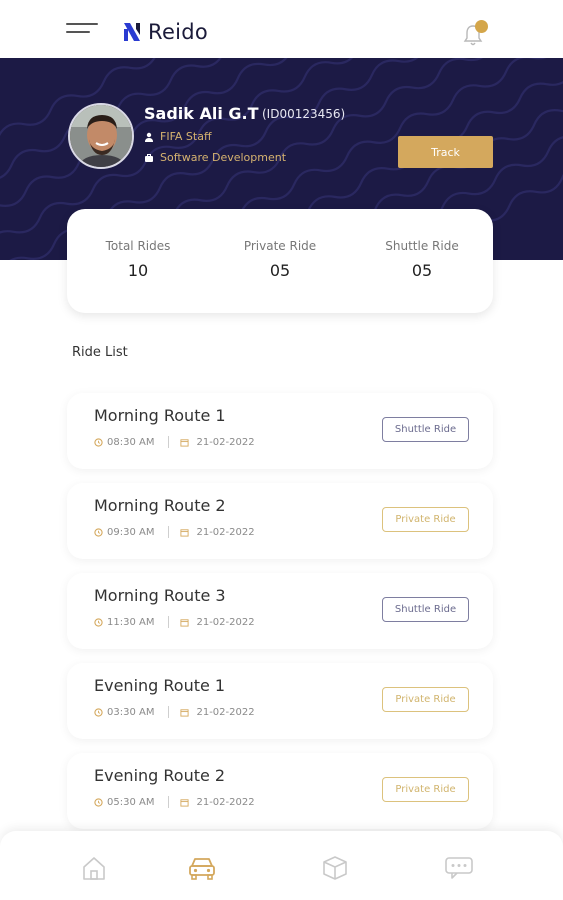 This screenshot has height=900, width=563. I want to click on ride-time: 08:30 AM, so click(131, 442).